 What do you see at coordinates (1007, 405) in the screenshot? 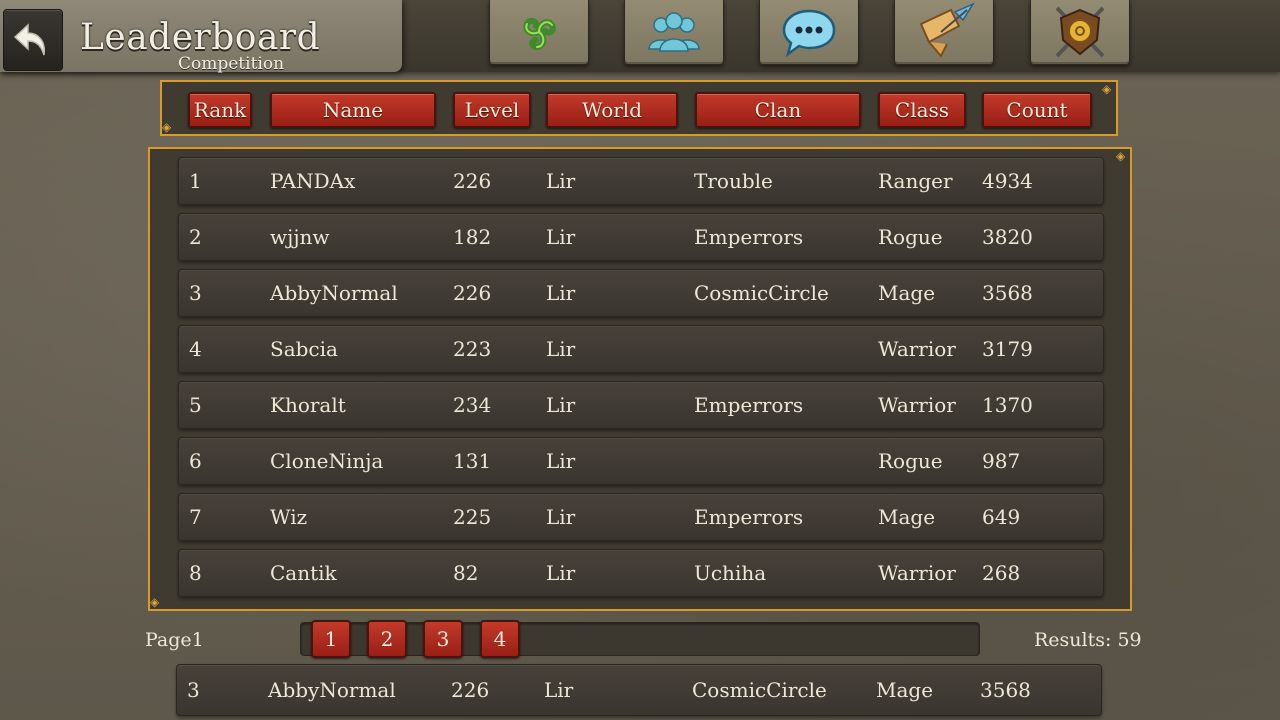
I see `row-count: 1370` at bounding box center [1007, 405].